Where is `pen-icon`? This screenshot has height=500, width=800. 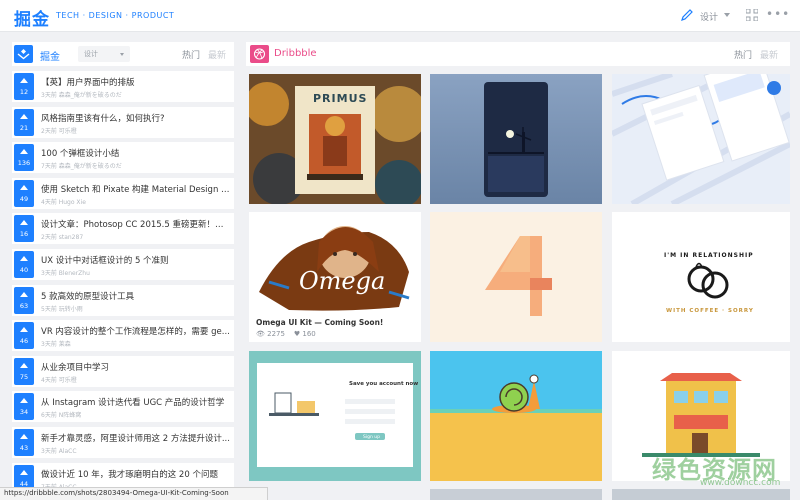 pen-icon is located at coordinates (687, 15).